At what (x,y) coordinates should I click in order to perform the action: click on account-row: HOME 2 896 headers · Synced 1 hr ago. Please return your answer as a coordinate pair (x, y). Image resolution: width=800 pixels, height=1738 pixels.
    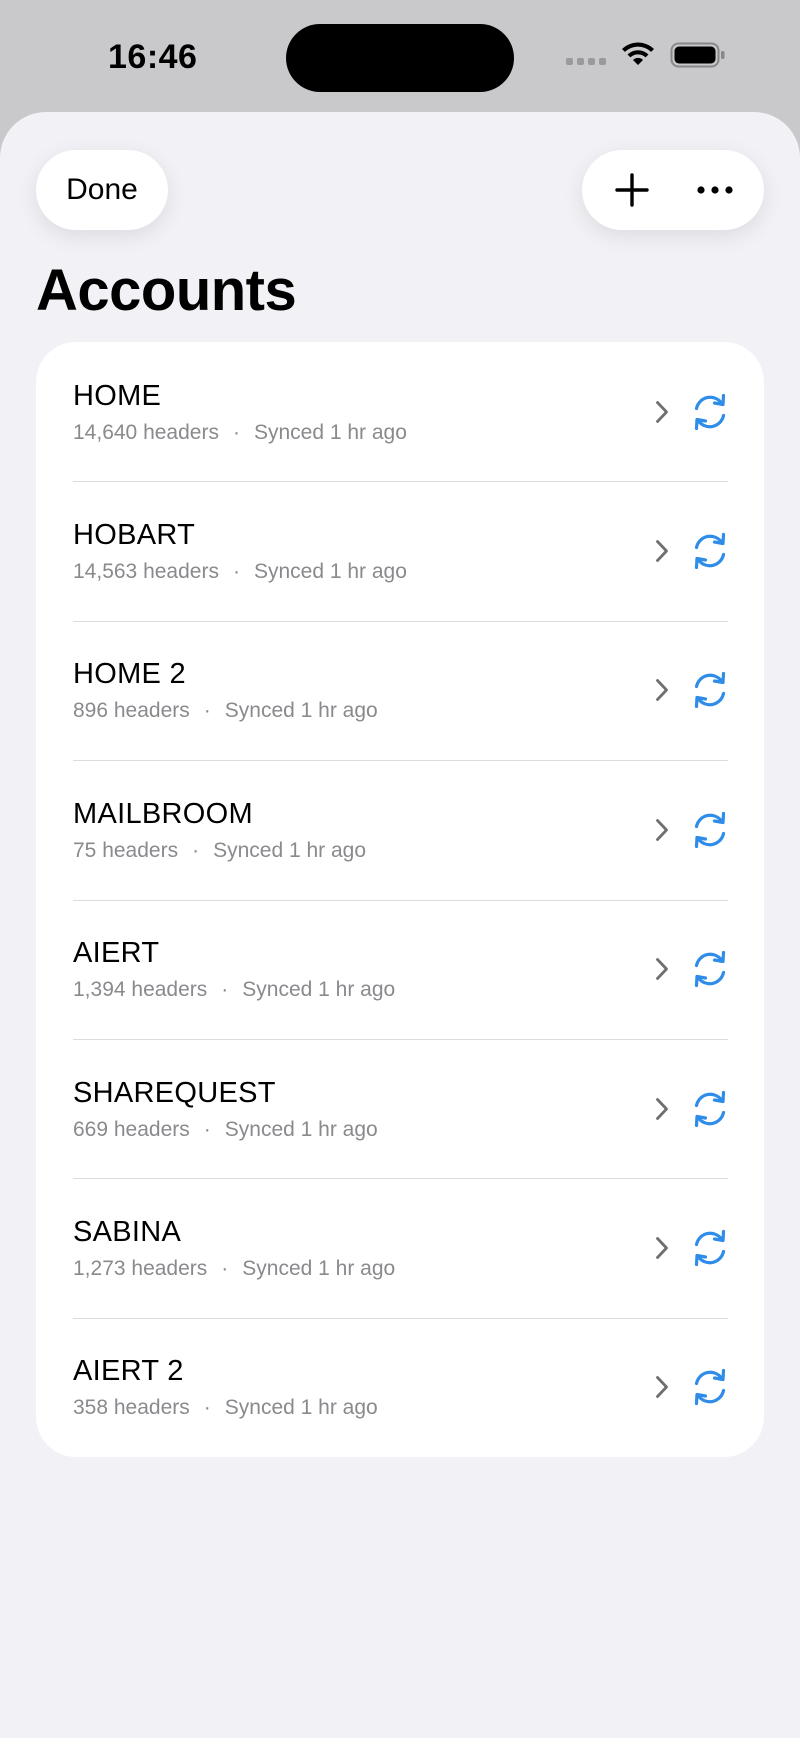
    Looking at the image, I should click on (400, 690).